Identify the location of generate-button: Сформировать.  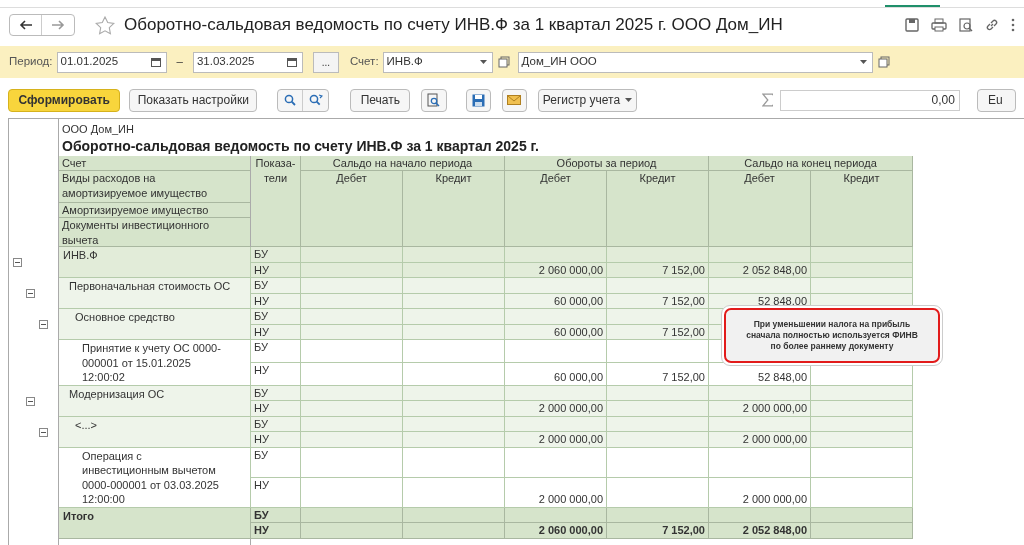
(64, 100).